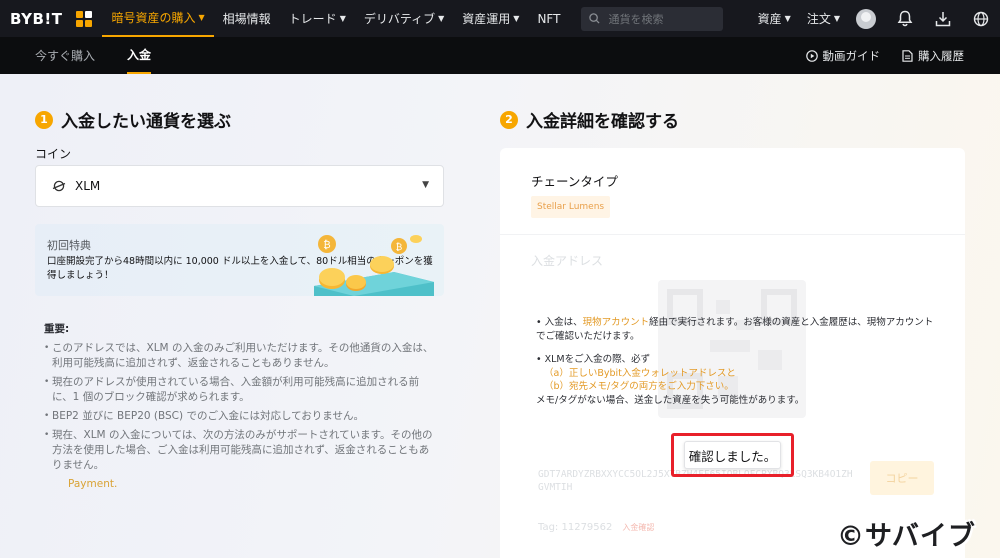 The width and height of the screenshot is (1000, 558). Describe the element at coordinates (559, 322) in the screenshot. I see `notice-line1-pre: • 入金は、` at that location.